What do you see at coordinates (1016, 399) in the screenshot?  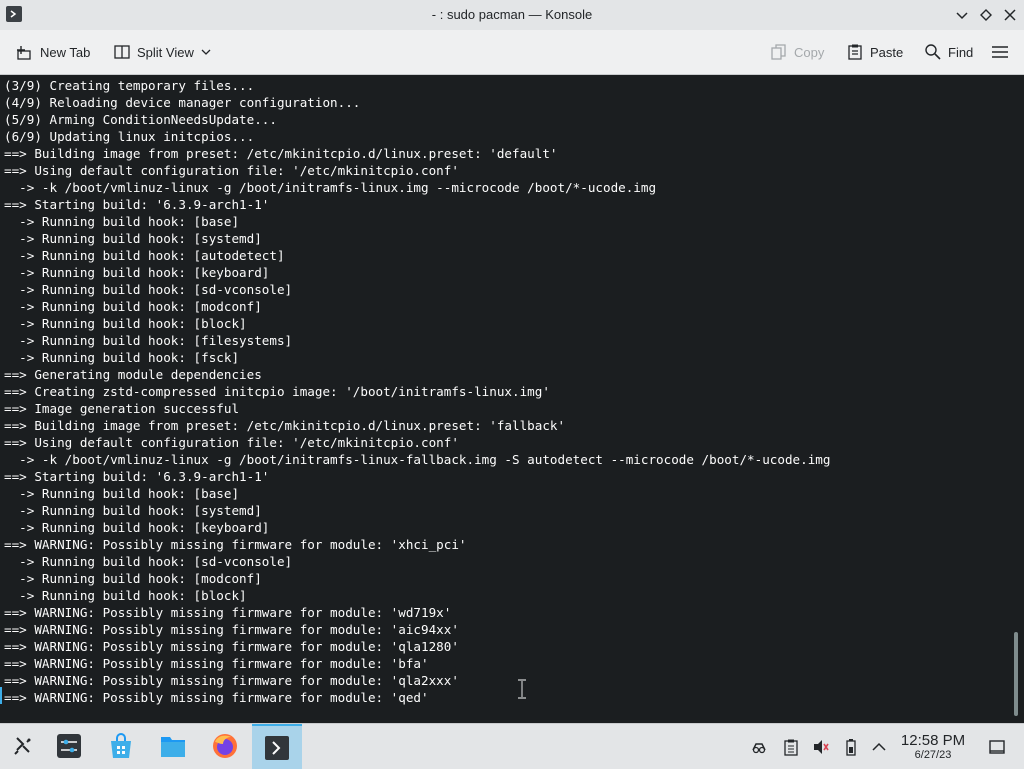 I see `terminal-scrollbar` at bounding box center [1016, 399].